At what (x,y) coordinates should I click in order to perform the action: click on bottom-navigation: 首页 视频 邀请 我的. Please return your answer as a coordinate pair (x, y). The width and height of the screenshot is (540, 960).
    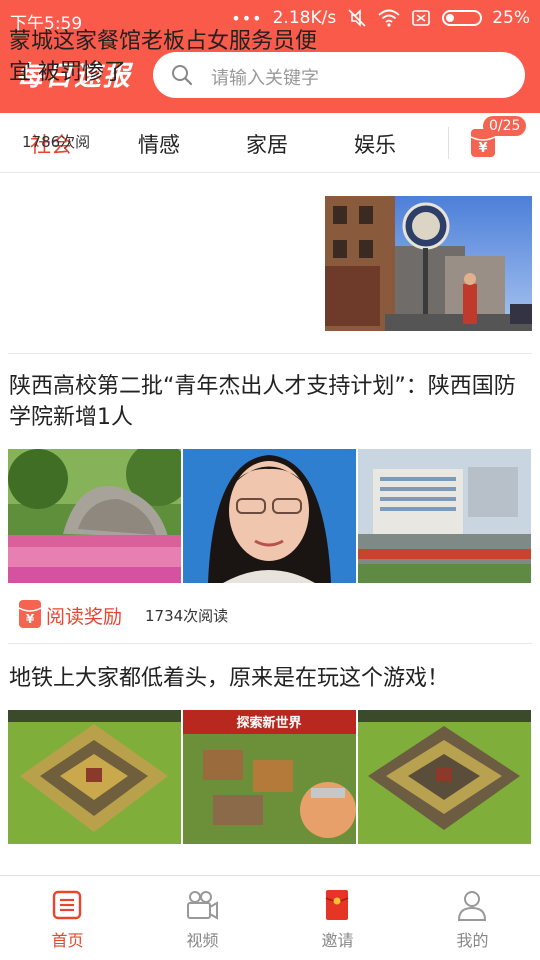
    Looking at the image, I should click on (270, 917).